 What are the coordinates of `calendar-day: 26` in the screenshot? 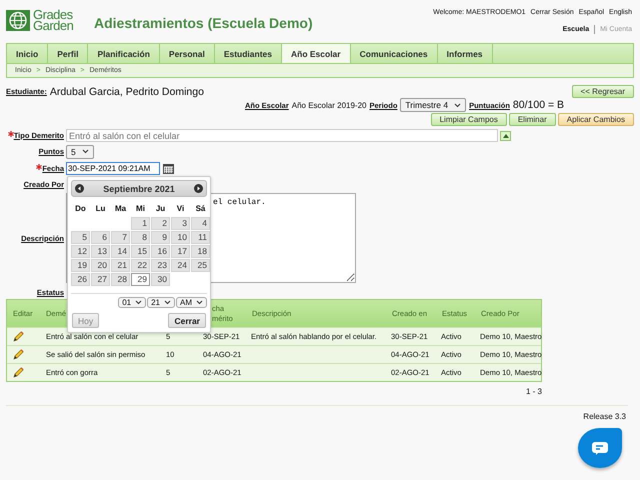 It's located at (80, 279).